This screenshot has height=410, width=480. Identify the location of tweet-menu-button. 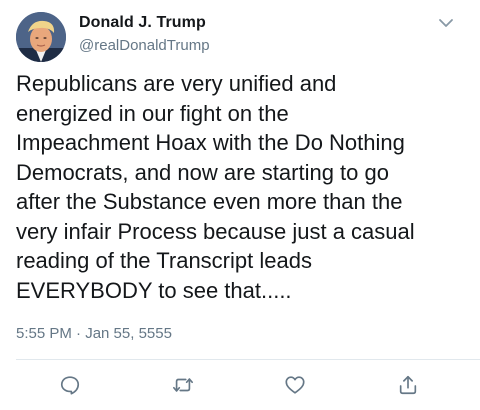
(446, 23).